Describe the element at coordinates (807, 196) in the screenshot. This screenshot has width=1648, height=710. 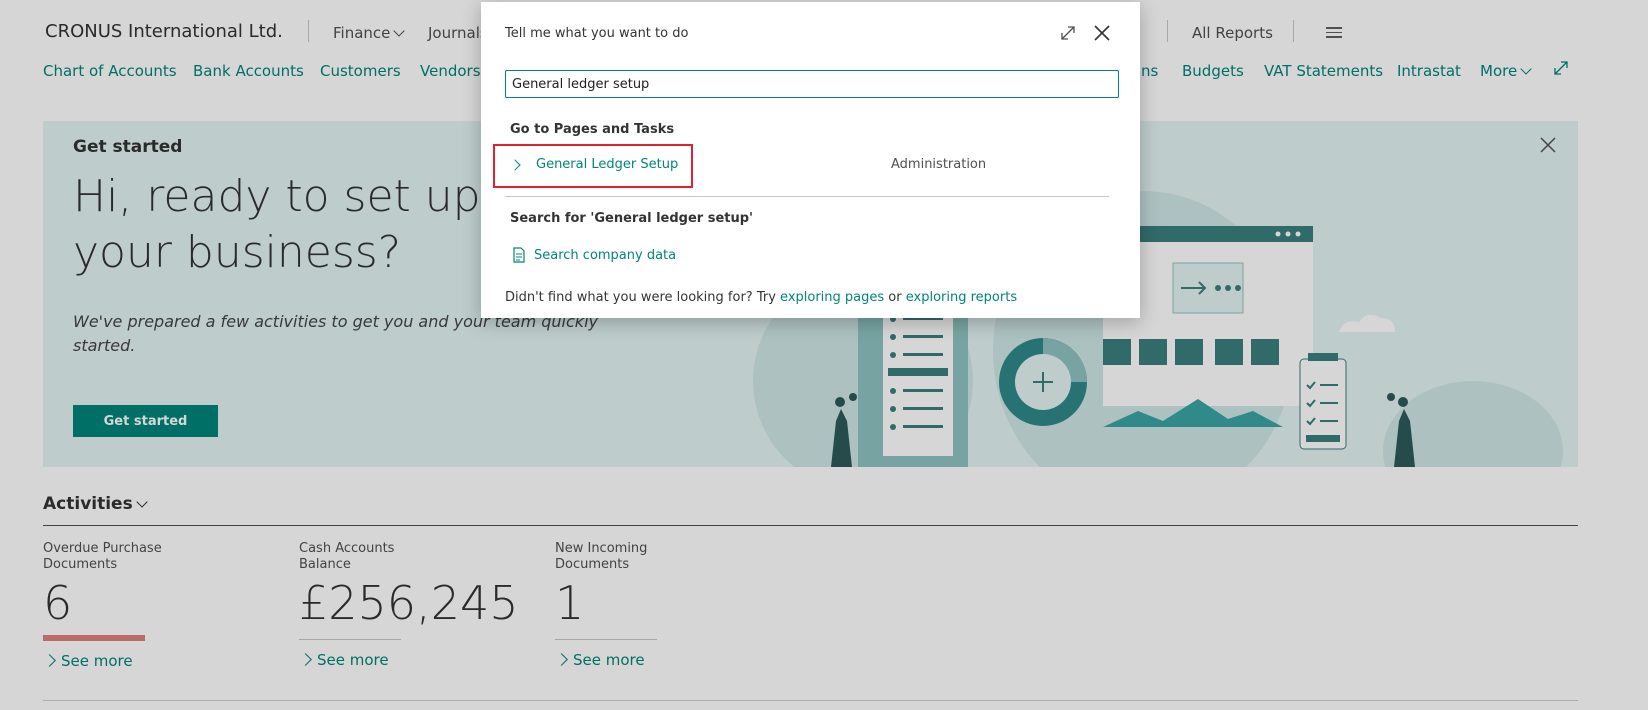
I see `dialog-divider` at that location.